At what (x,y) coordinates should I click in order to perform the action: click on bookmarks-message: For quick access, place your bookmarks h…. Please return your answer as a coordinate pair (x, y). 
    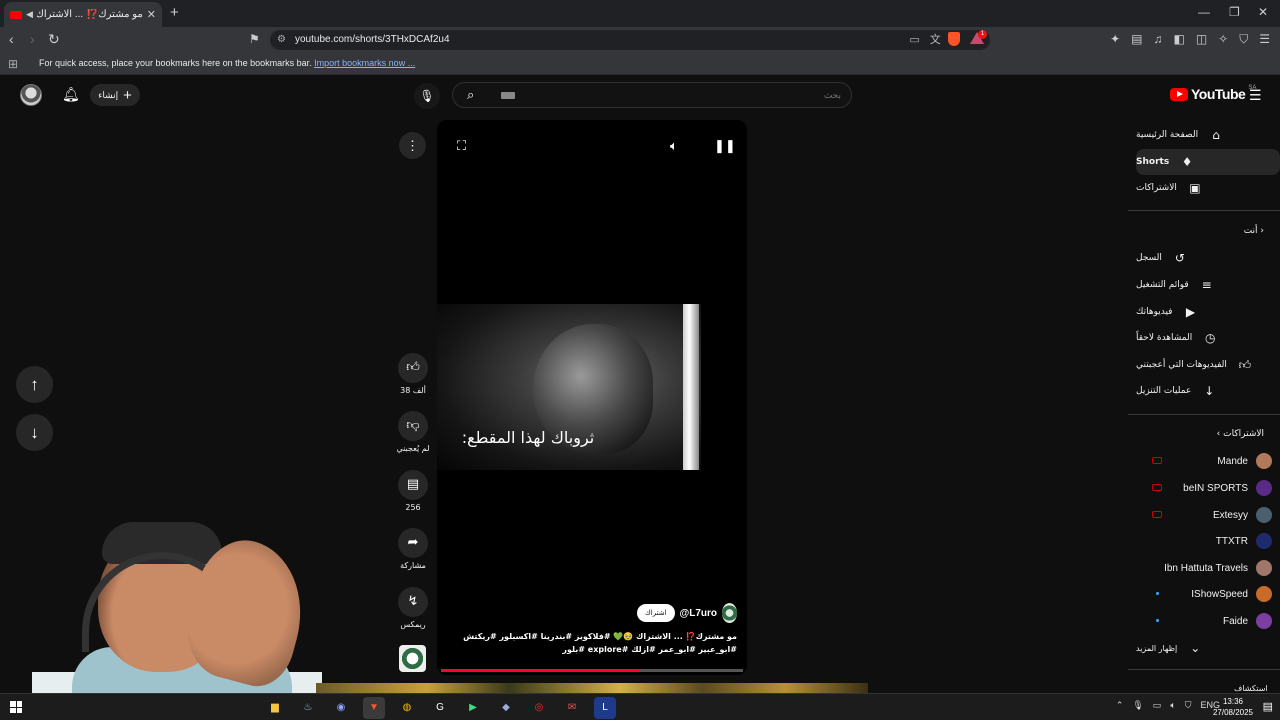
    Looking at the image, I should click on (227, 63).